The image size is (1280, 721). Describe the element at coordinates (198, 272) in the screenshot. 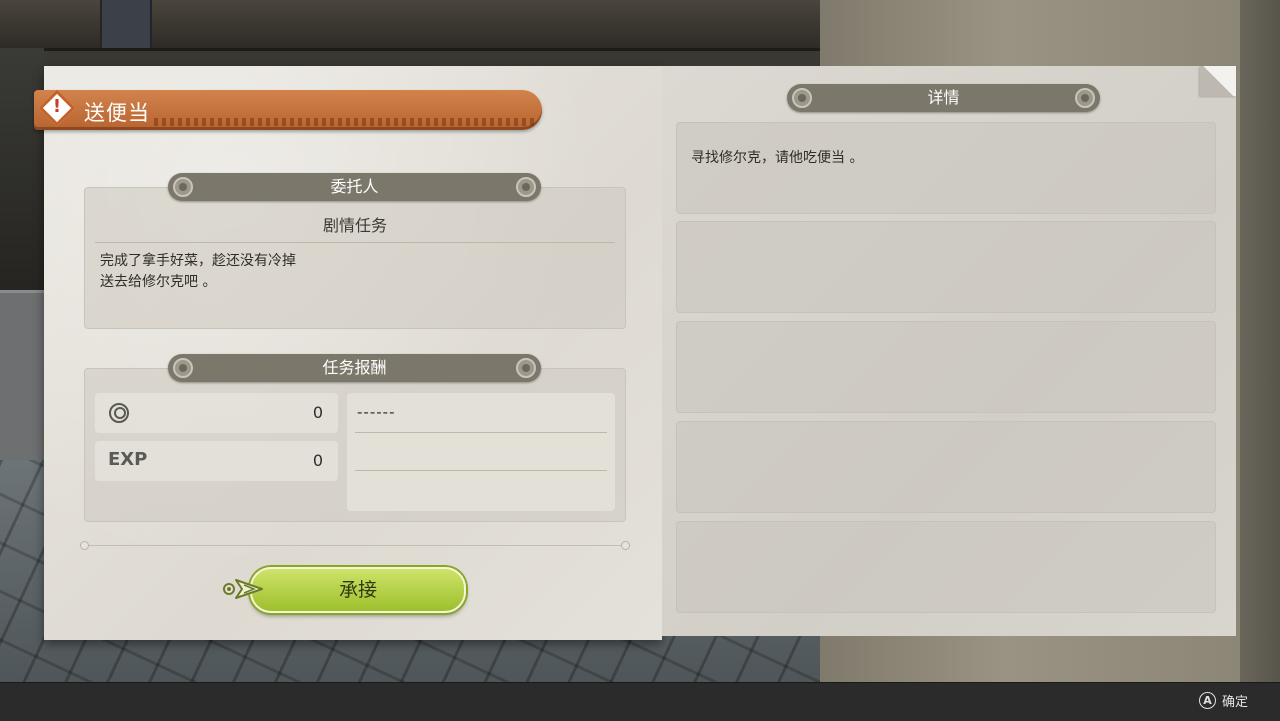

I see `quest-description: 完成了拿手好菜，趁还没有冷掉 送去给修尔克吧 。` at that location.